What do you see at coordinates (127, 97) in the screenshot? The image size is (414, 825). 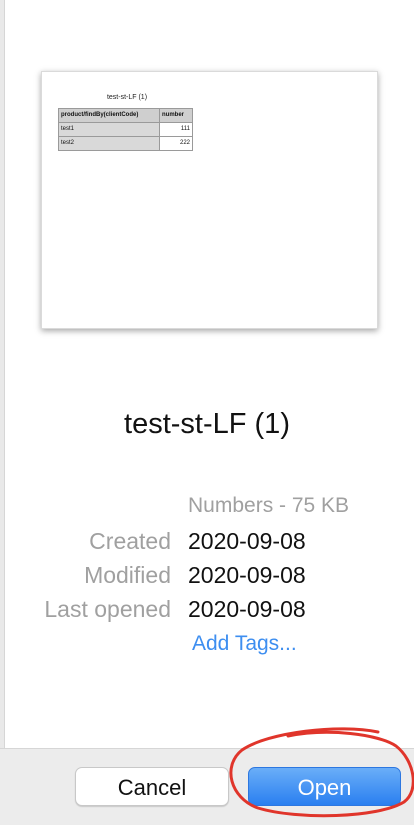 I see `sheet-title: test-st-LF (1)` at bounding box center [127, 97].